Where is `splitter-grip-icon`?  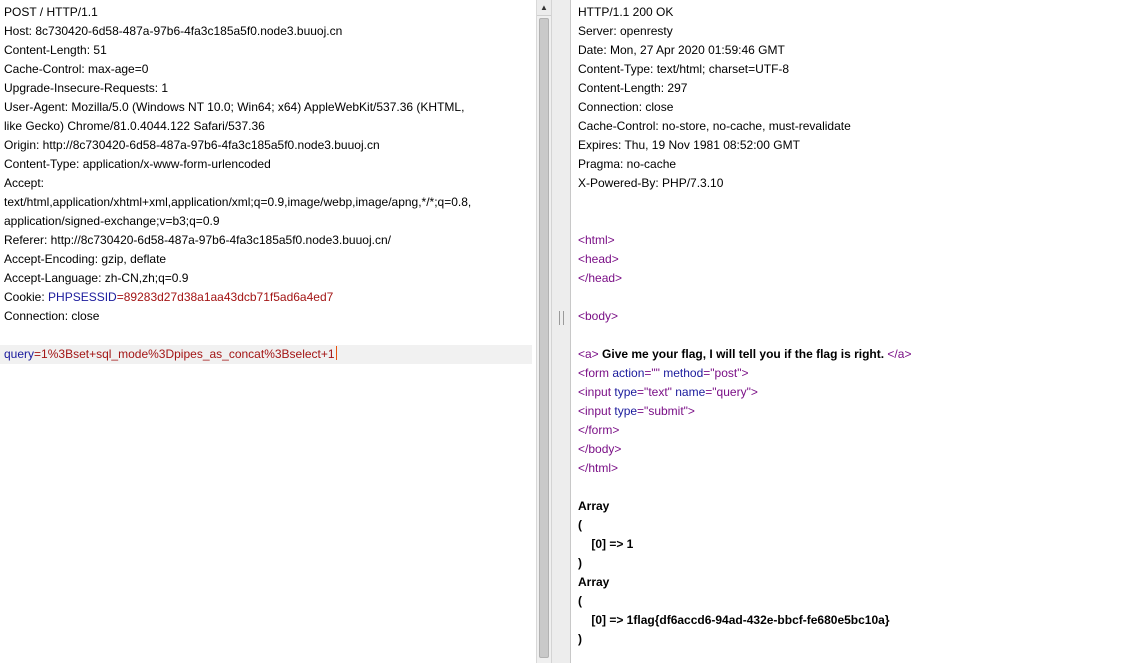
splitter-grip-icon is located at coordinates (561, 318).